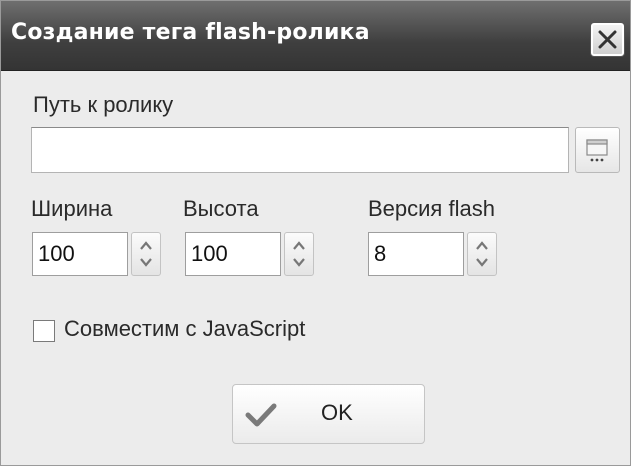 This screenshot has height=466, width=631. I want to click on path-label: Путь к ролику, so click(103, 104).